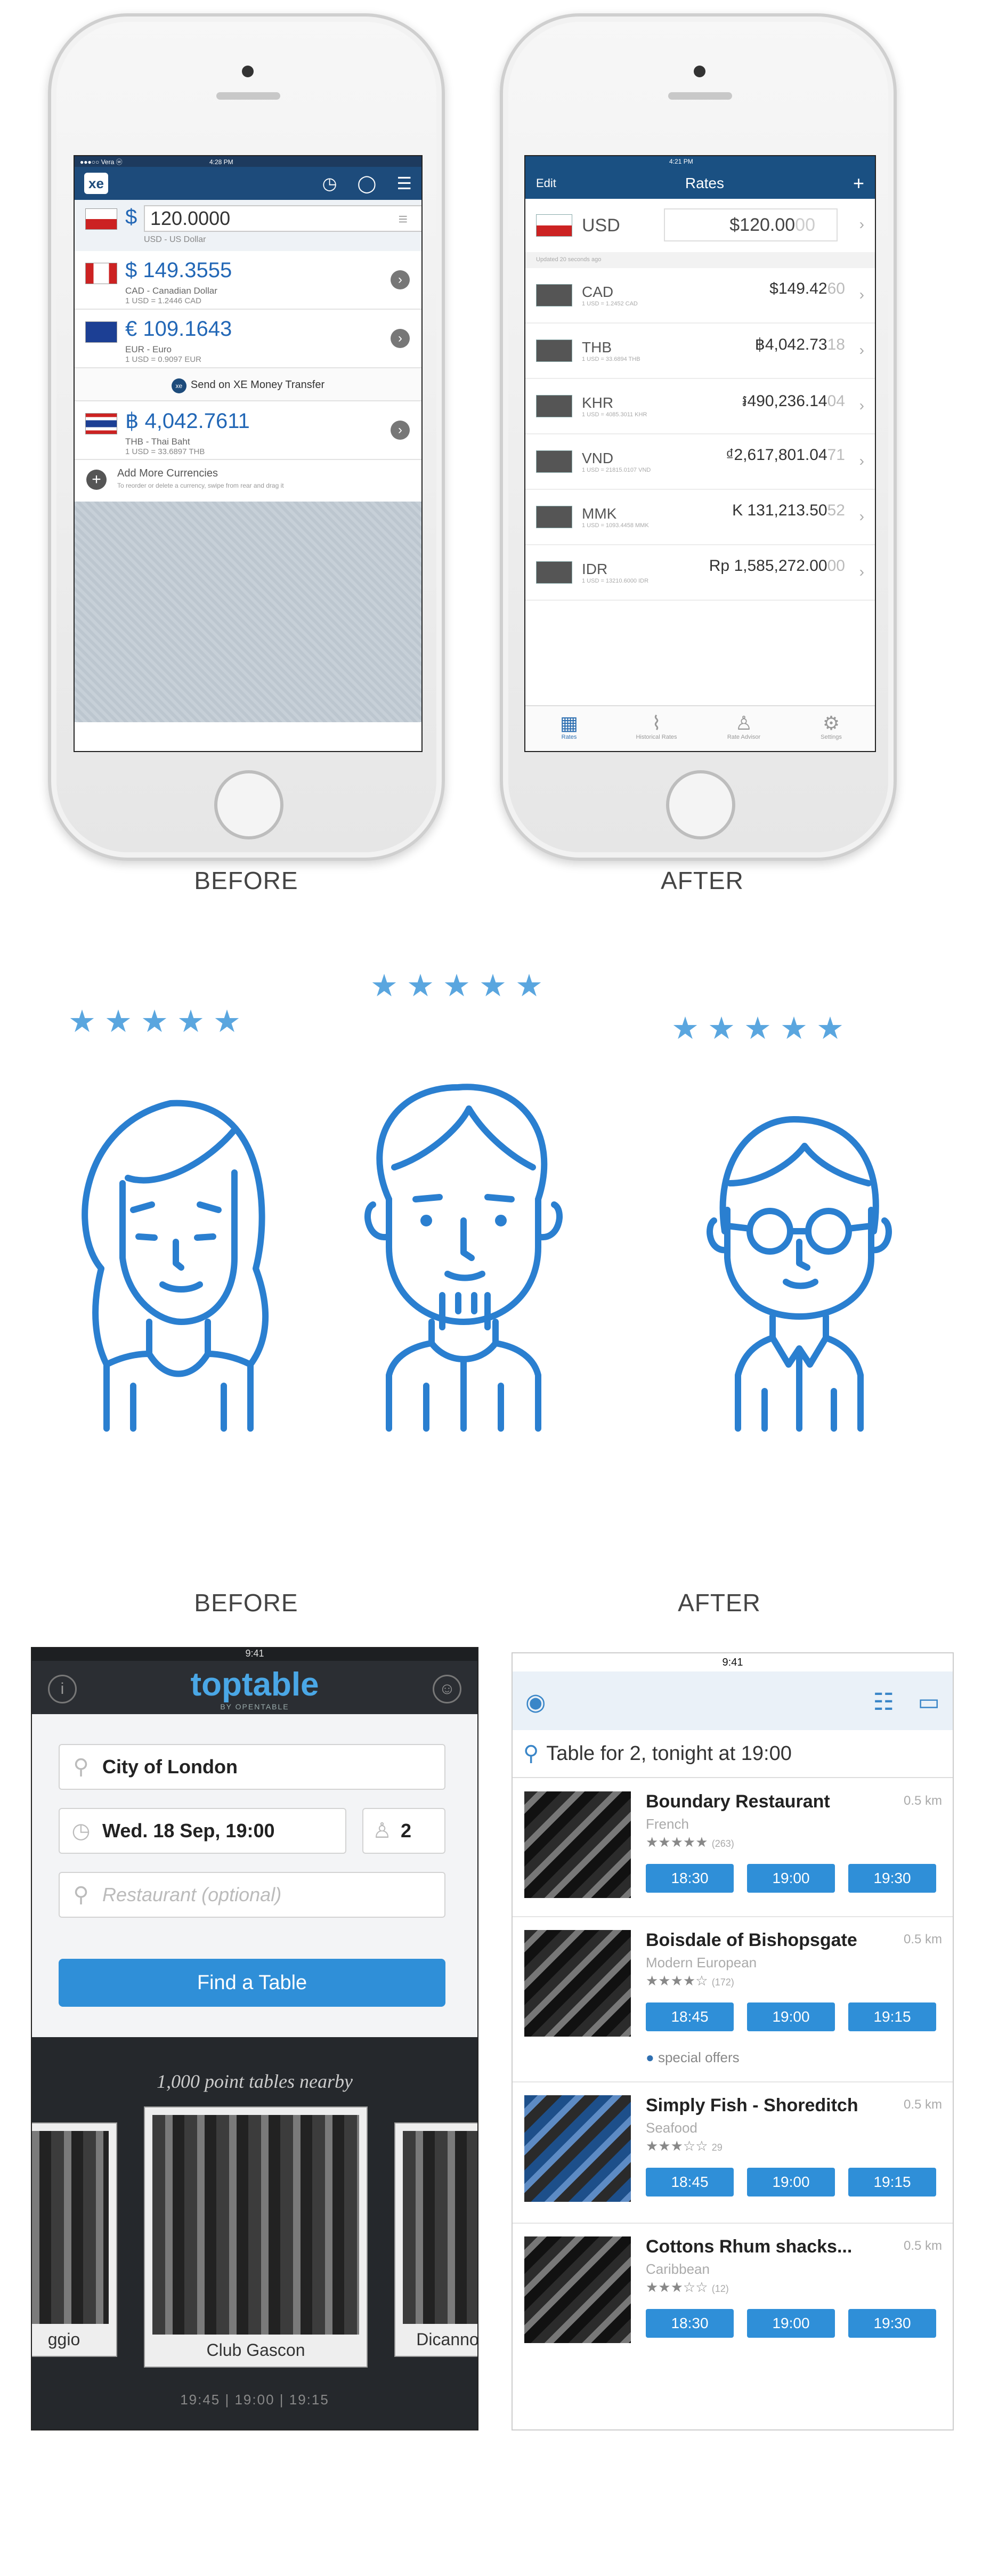 The width and height of the screenshot is (982, 2576). I want to click on special-offers-link: ● special offers, so click(693, 2058).